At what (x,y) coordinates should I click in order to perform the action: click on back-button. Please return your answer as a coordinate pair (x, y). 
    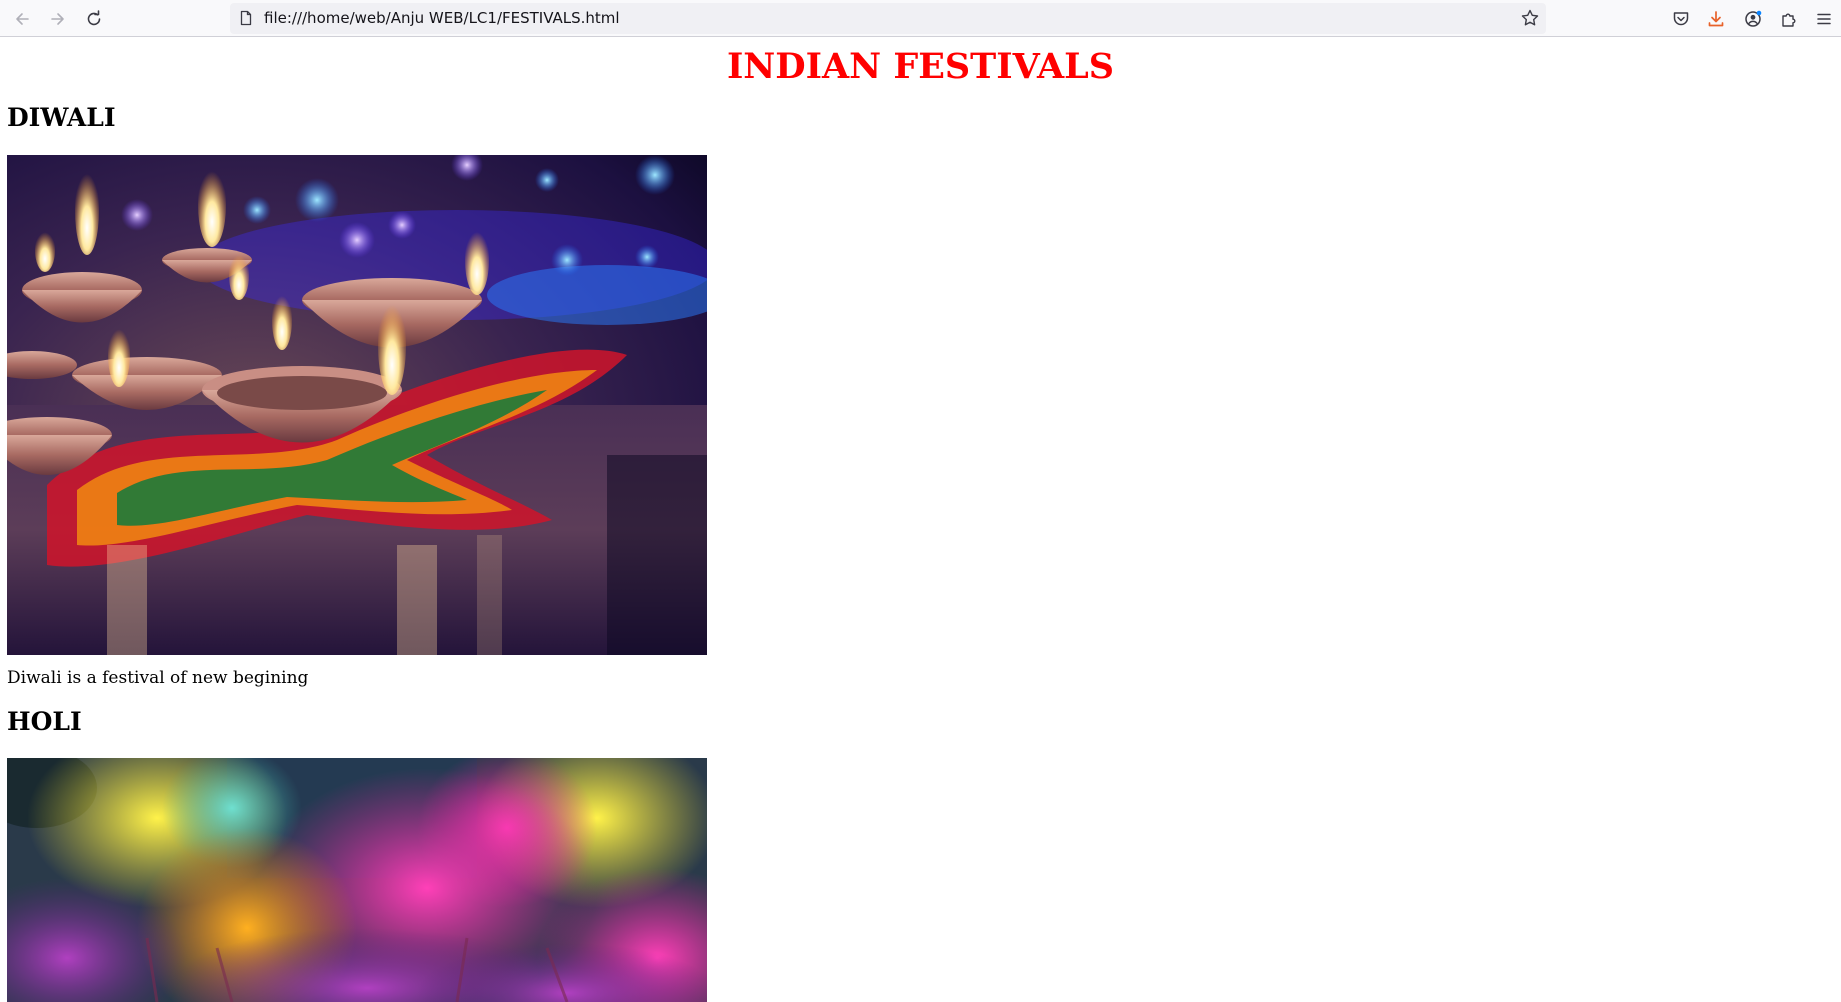
    Looking at the image, I should click on (22, 19).